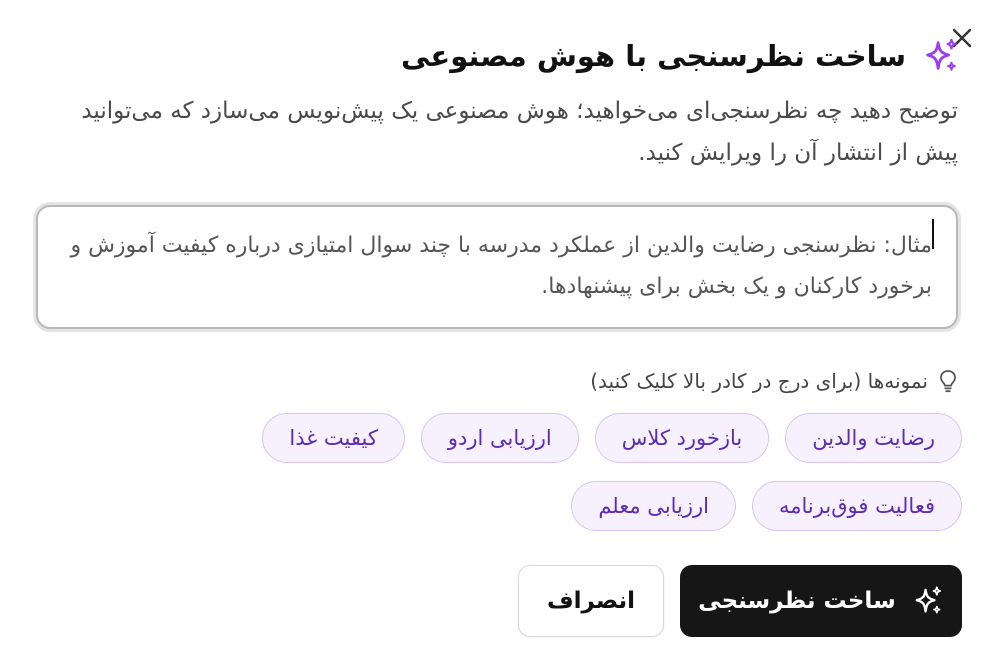  Describe the element at coordinates (948, 381) in the screenshot. I see `lightbulb-icon` at that location.